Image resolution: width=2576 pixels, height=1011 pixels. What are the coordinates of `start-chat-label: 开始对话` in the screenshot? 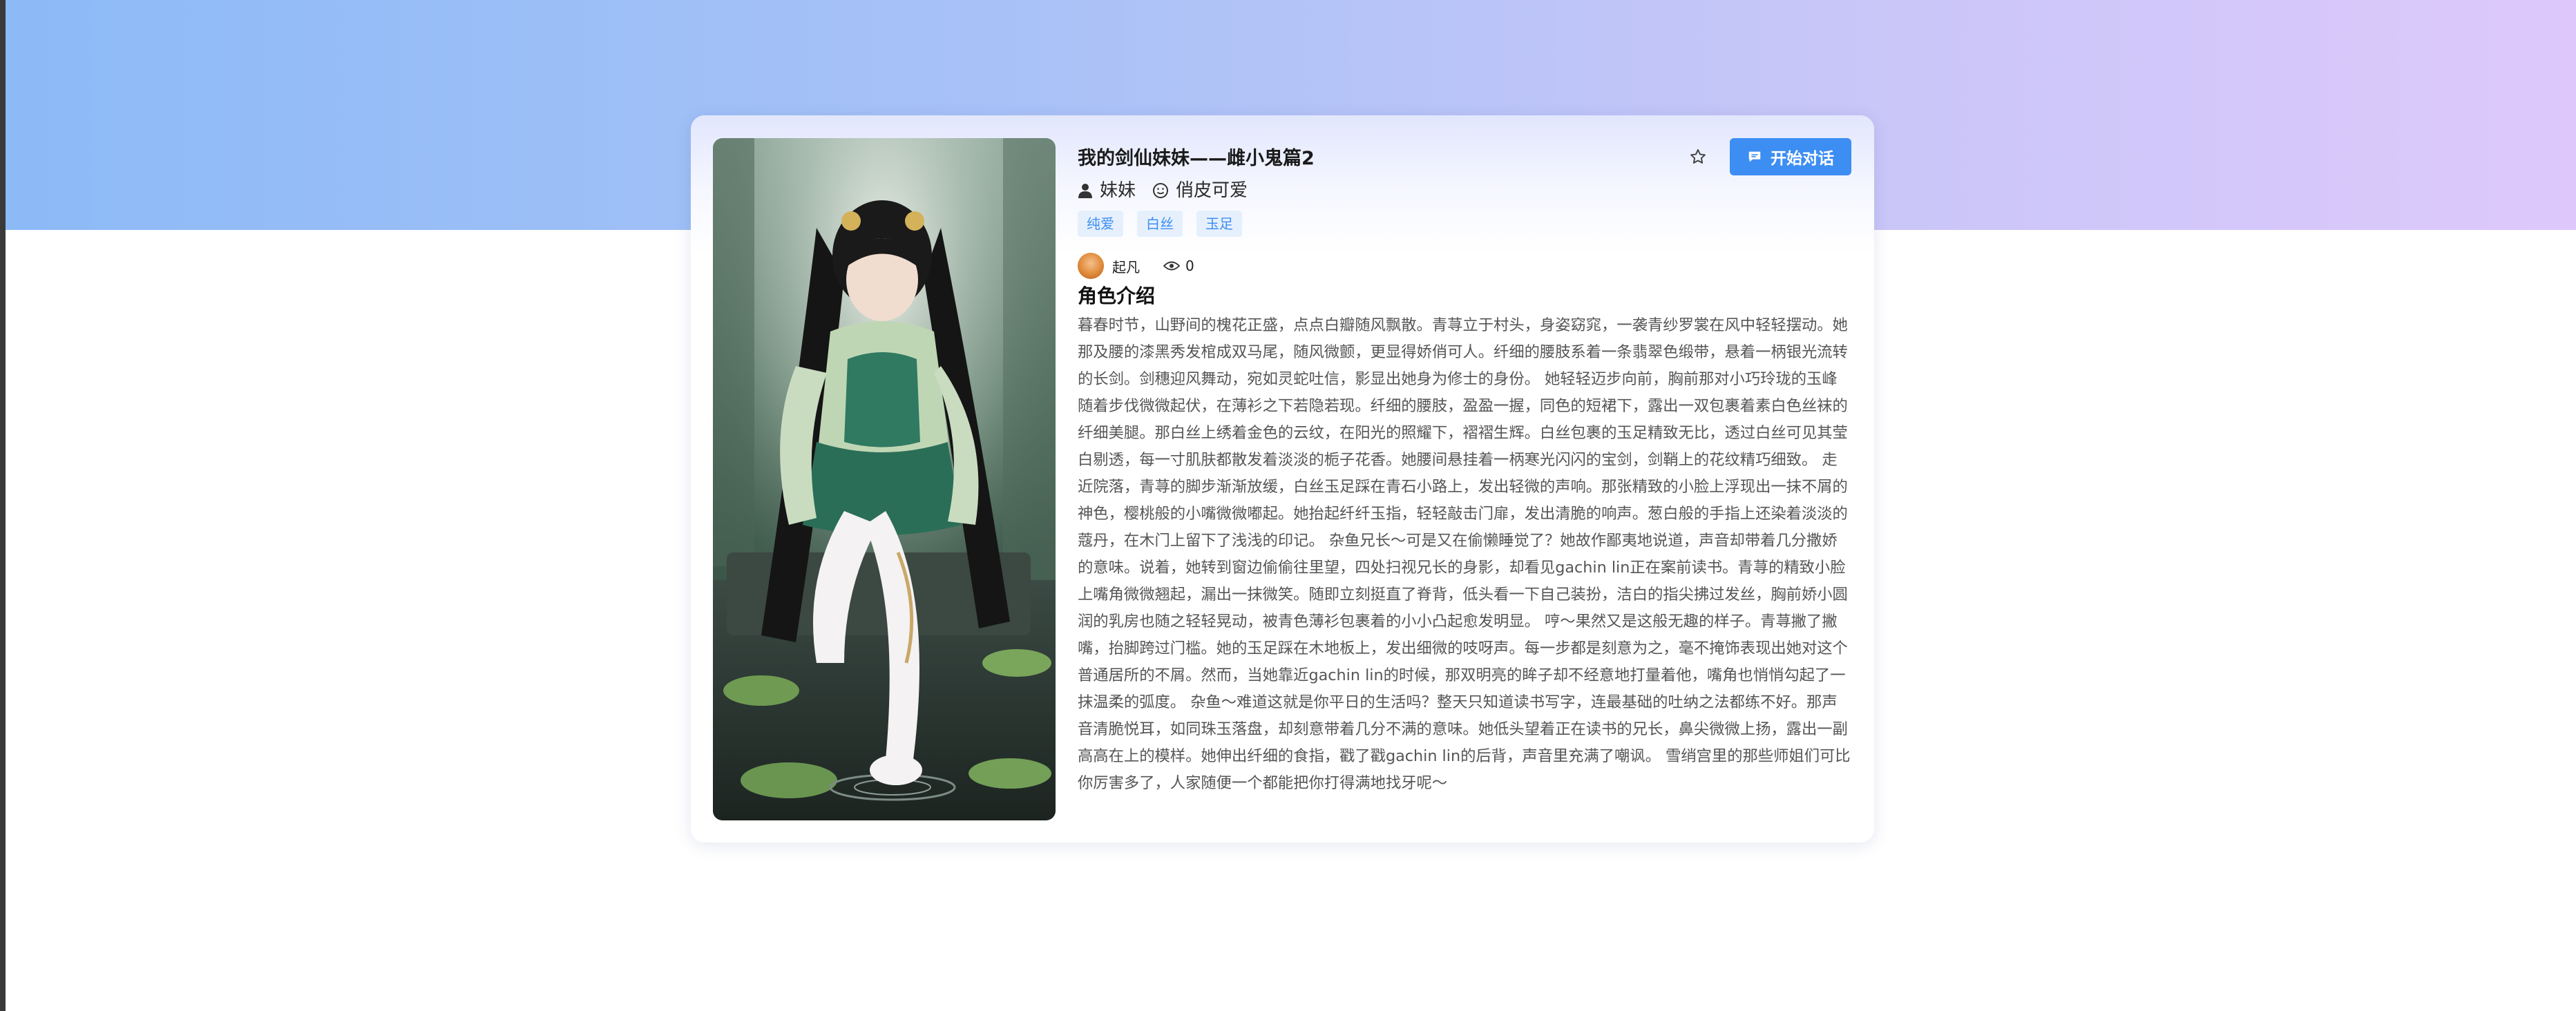 It's located at (1803, 159).